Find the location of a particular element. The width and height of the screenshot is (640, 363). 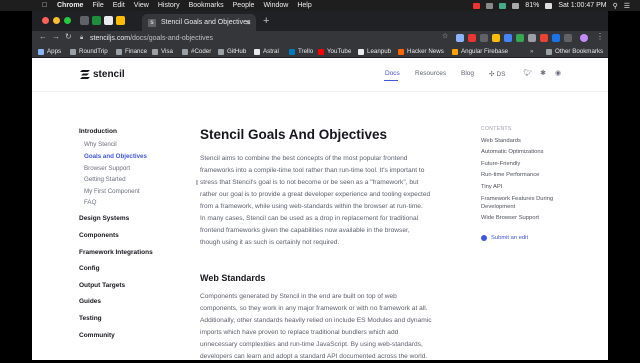

toc-item-framework-features-cont: Development is located at coordinates (498, 207).